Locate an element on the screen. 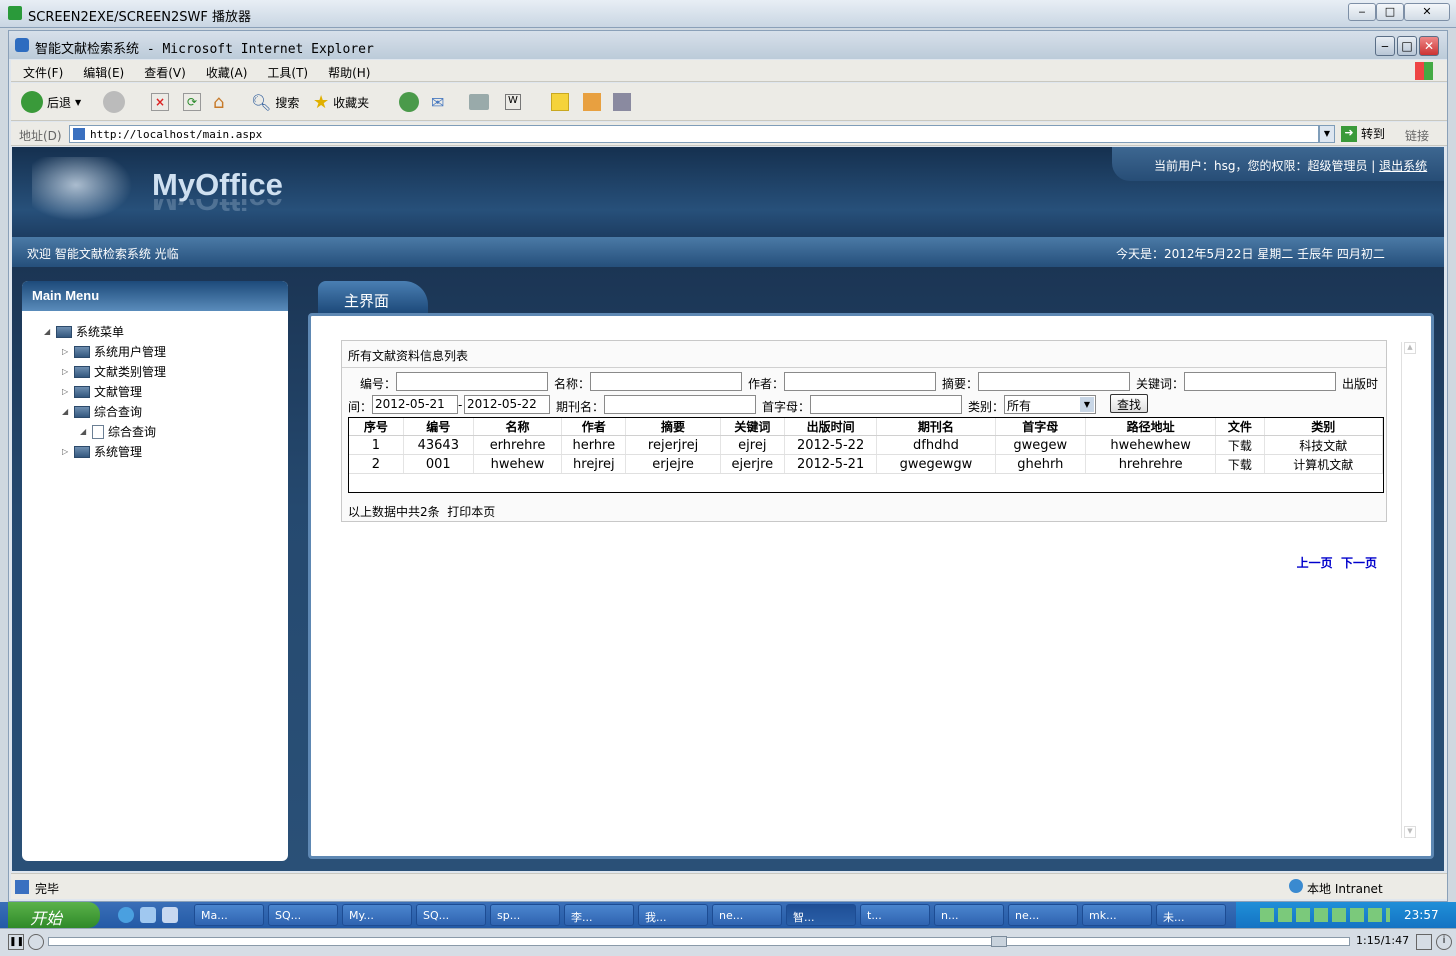 The image size is (1456, 956). home-button: ⌂ is located at coordinates (218, 102).